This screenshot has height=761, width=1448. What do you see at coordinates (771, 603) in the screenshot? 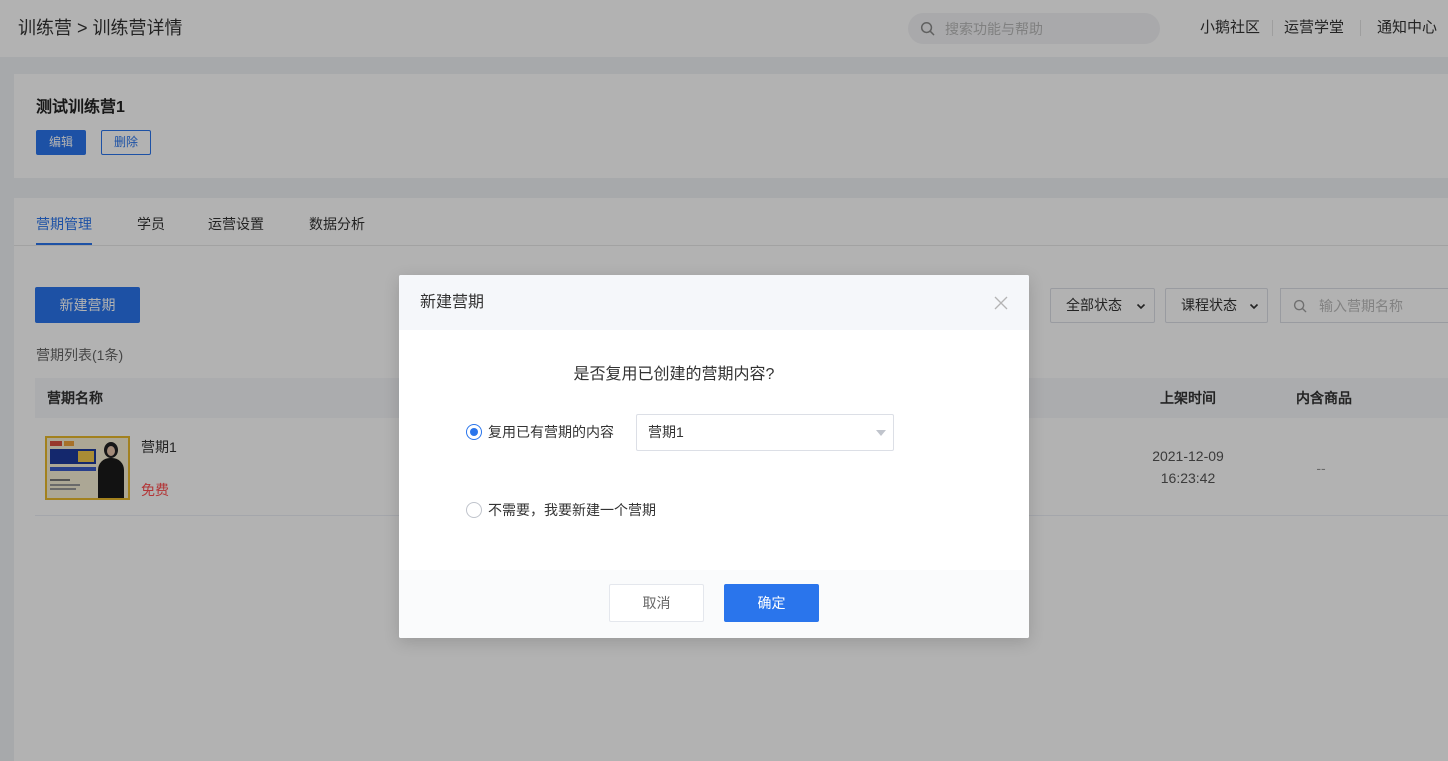
I see `confirm-button: 确定` at bounding box center [771, 603].